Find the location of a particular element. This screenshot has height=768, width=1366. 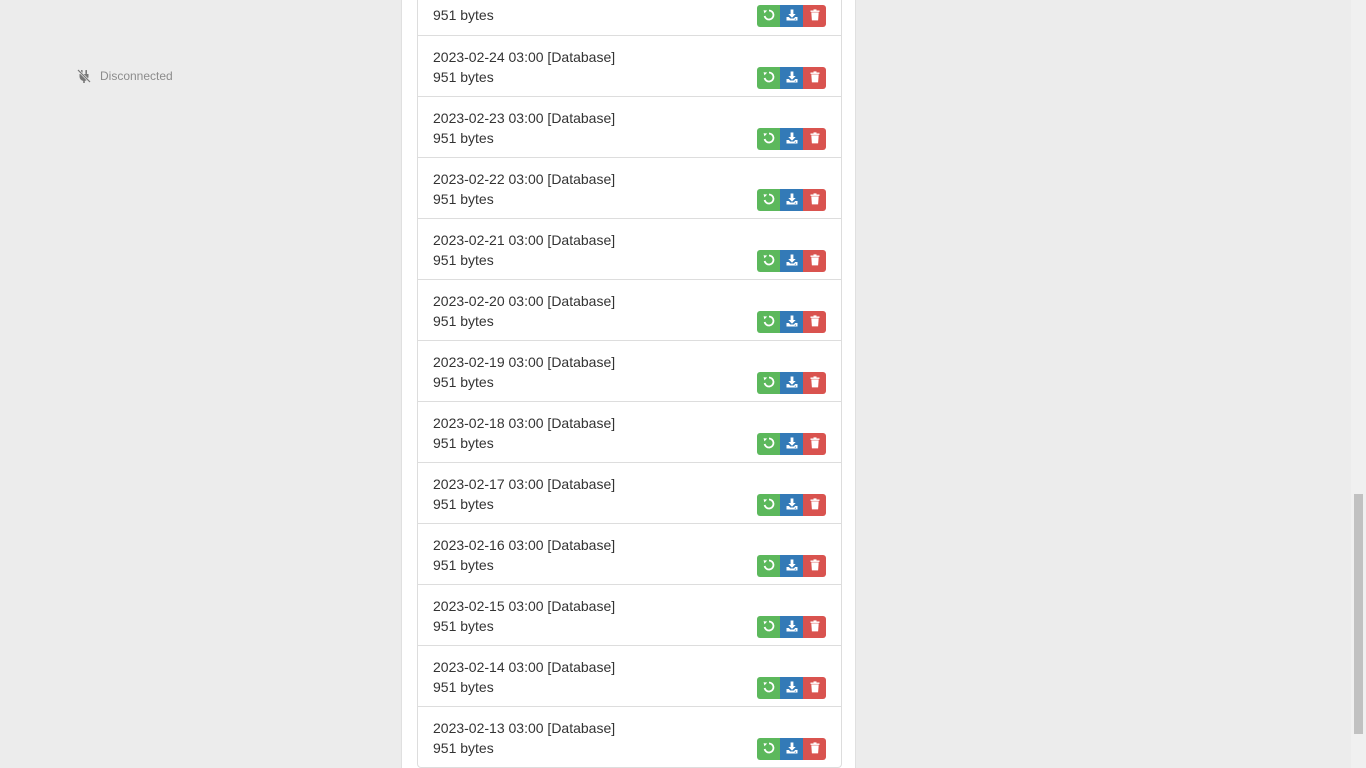

backup-item: 2023-02-13 03:00 [Database] 951 bytes is located at coordinates (629, 736).